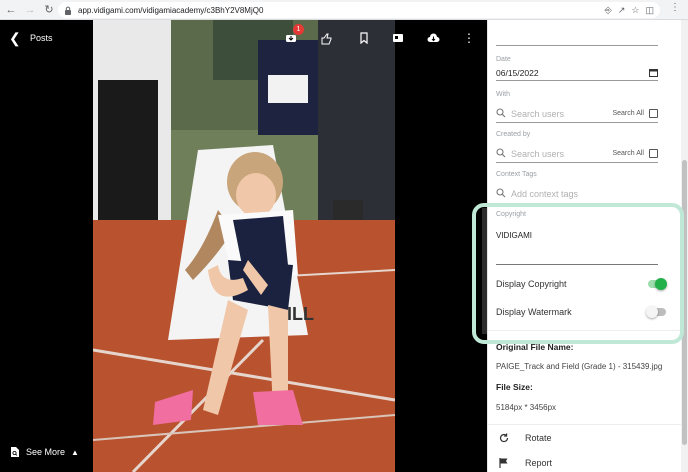 The width and height of the screenshot is (688, 472). What do you see at coordinates (514, 387) in the screenshot?
I see `file-size-label: File Size:` at bounding box center [514, 387].